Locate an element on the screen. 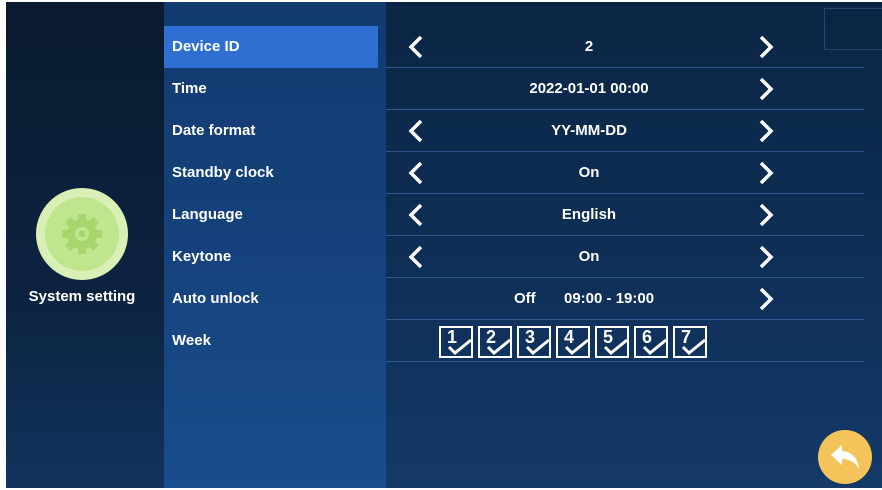  setting-label: Standby clock is located at coordinates (223, 172).